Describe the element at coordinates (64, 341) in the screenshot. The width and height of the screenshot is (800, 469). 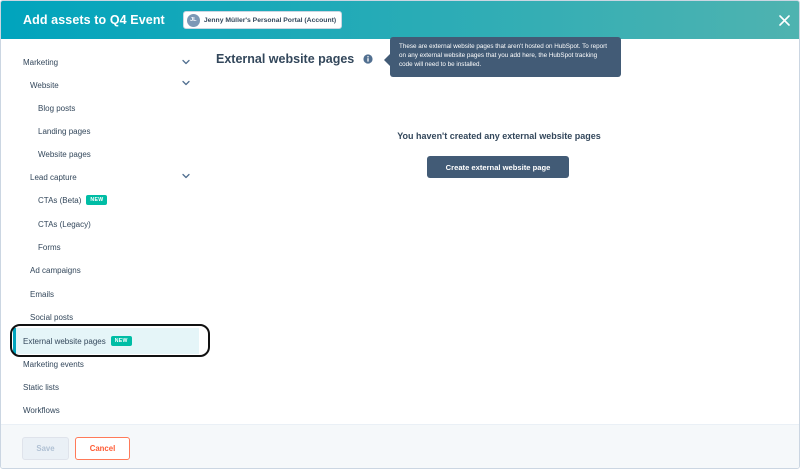
I see `sidebar-item-label: External website pages` at that location.